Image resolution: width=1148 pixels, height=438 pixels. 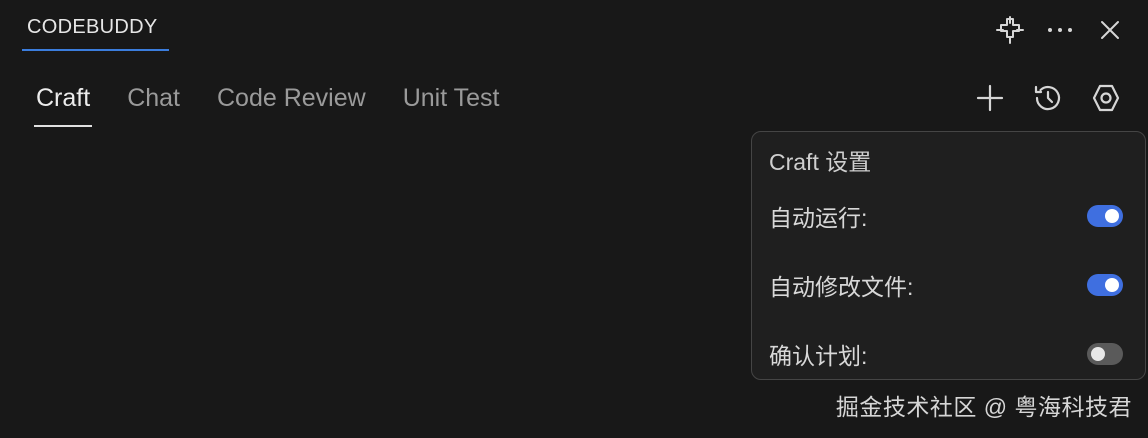 I want to click on confirm-plan-toggle, so click(x=1105, y=354).